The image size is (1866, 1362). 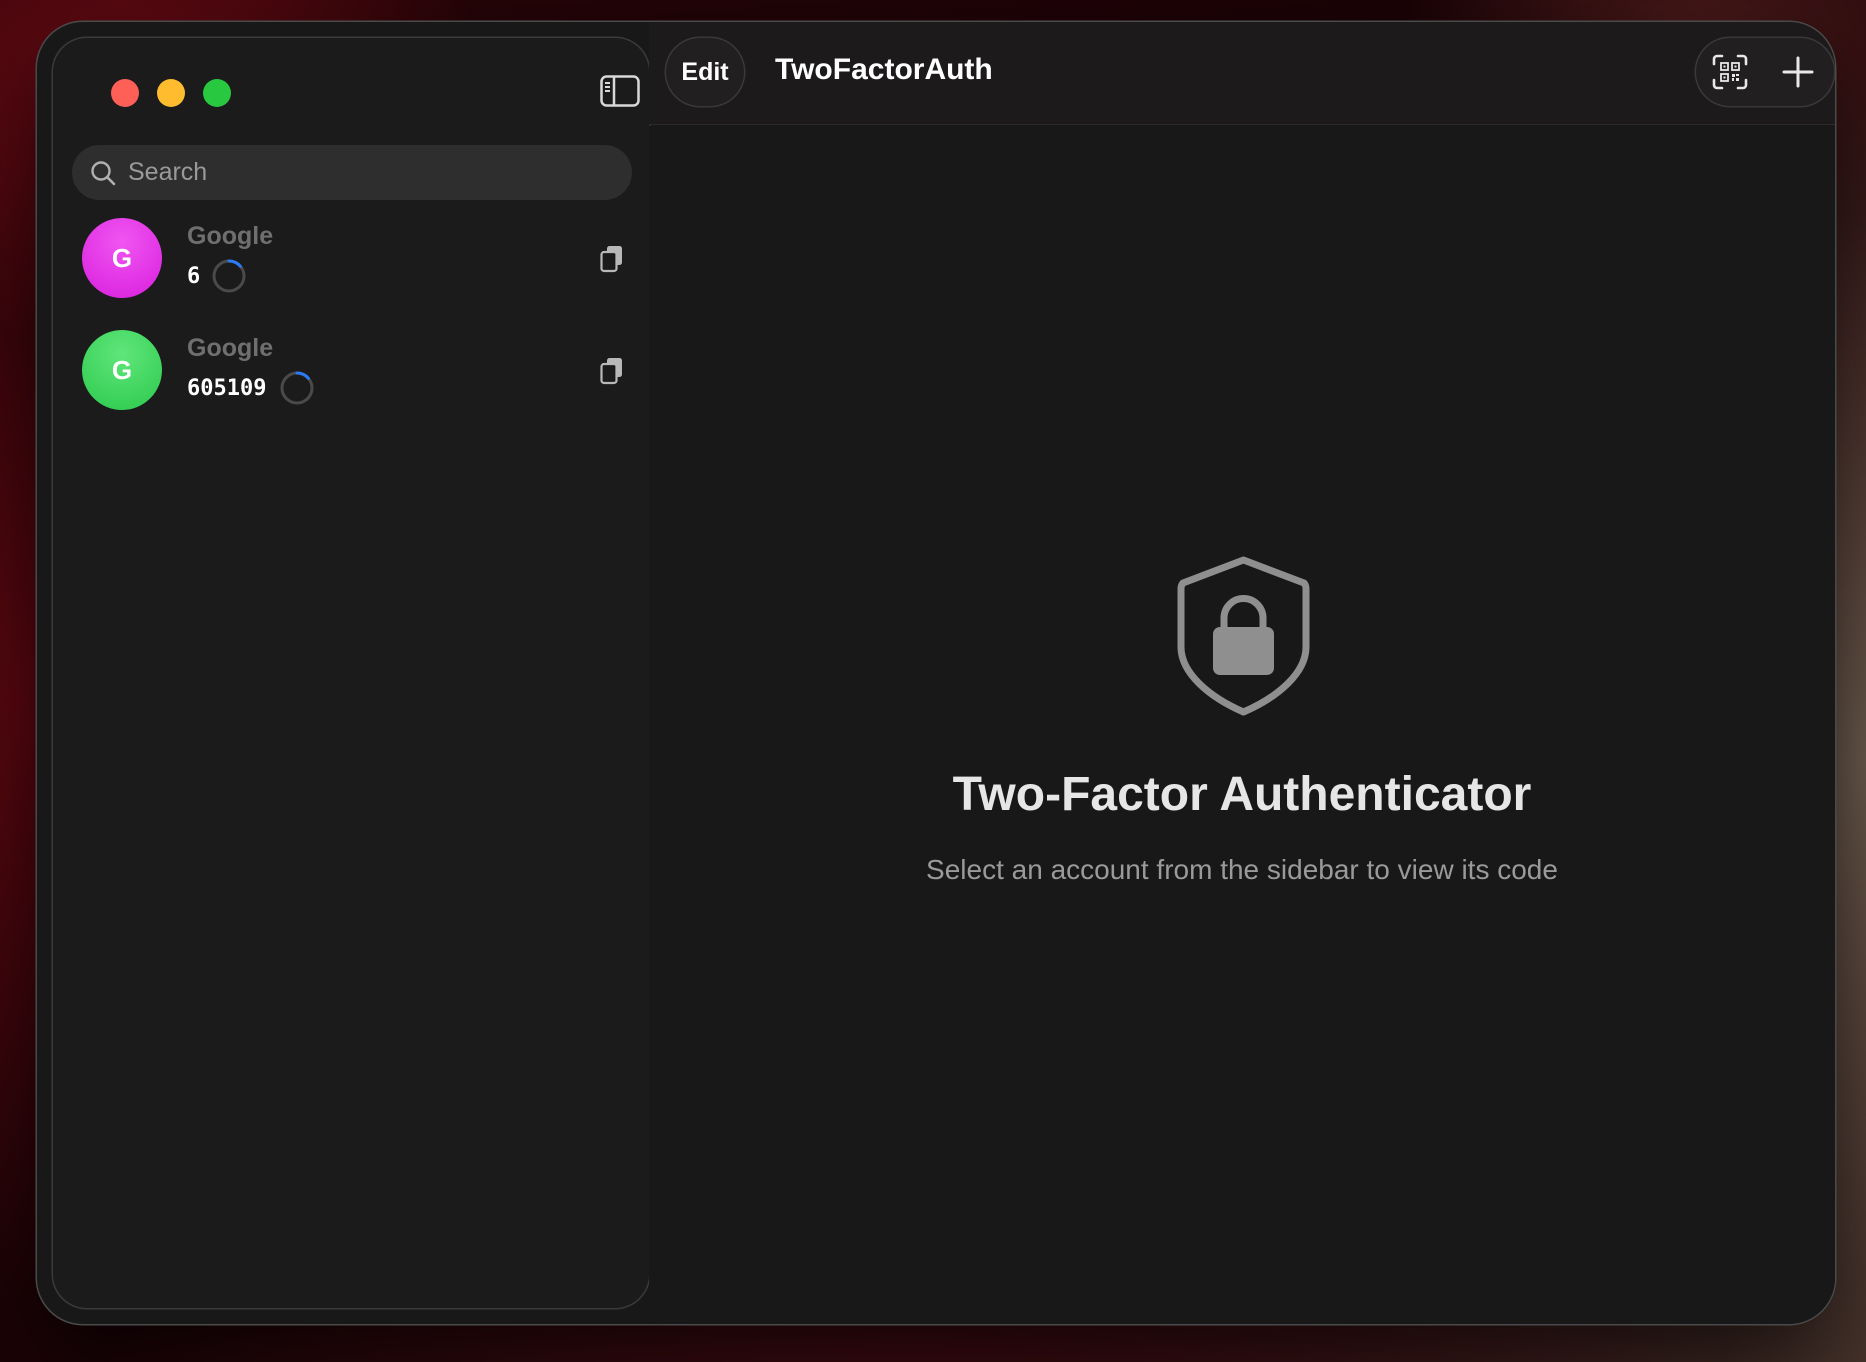 I want to click on search-icon, so click(x=103, y=173).